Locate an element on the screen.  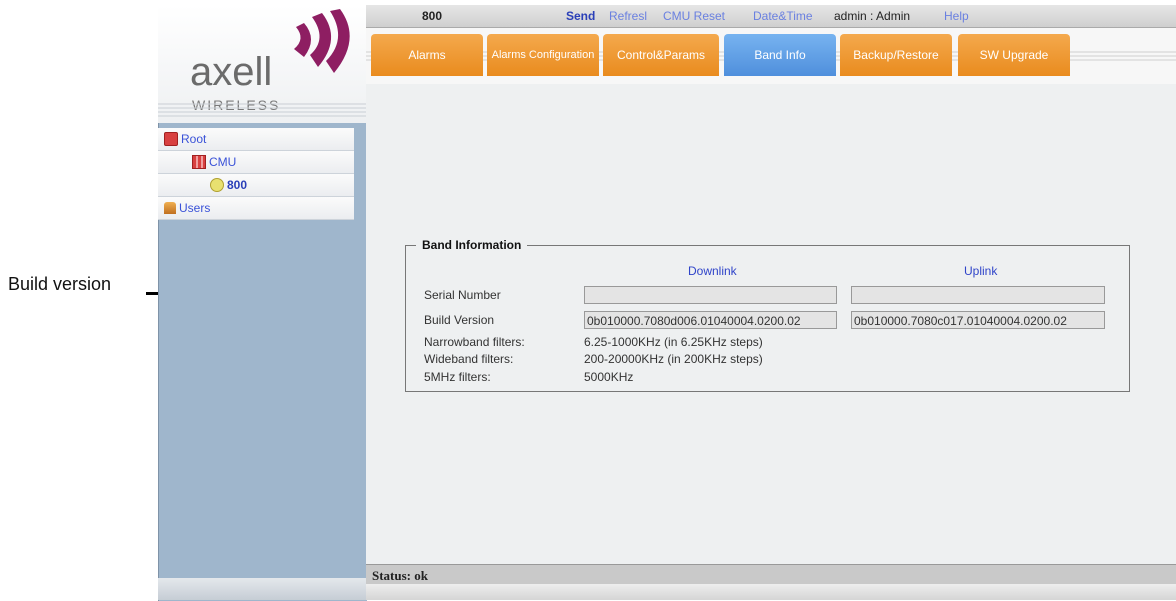
tab-backup-restore: Backup/Restore is located at coordinates (896, 55).